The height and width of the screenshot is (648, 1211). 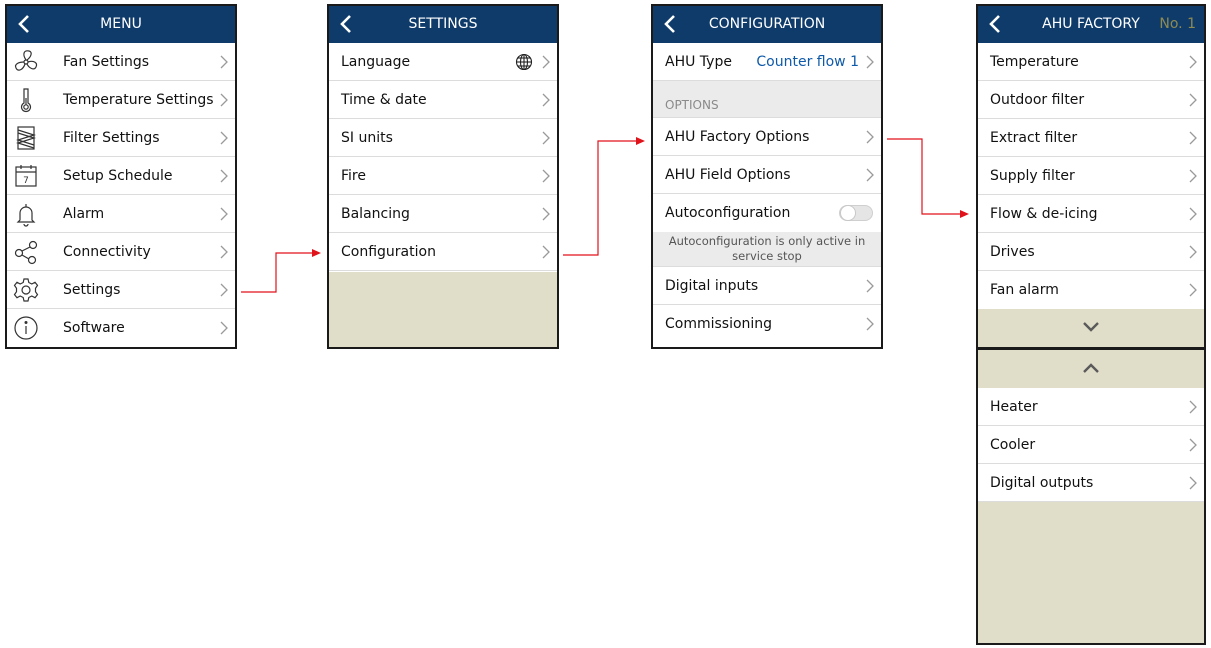 I want to click on ahu-factory-options-row: AHU Factory Options, so click(x=767, y=137).